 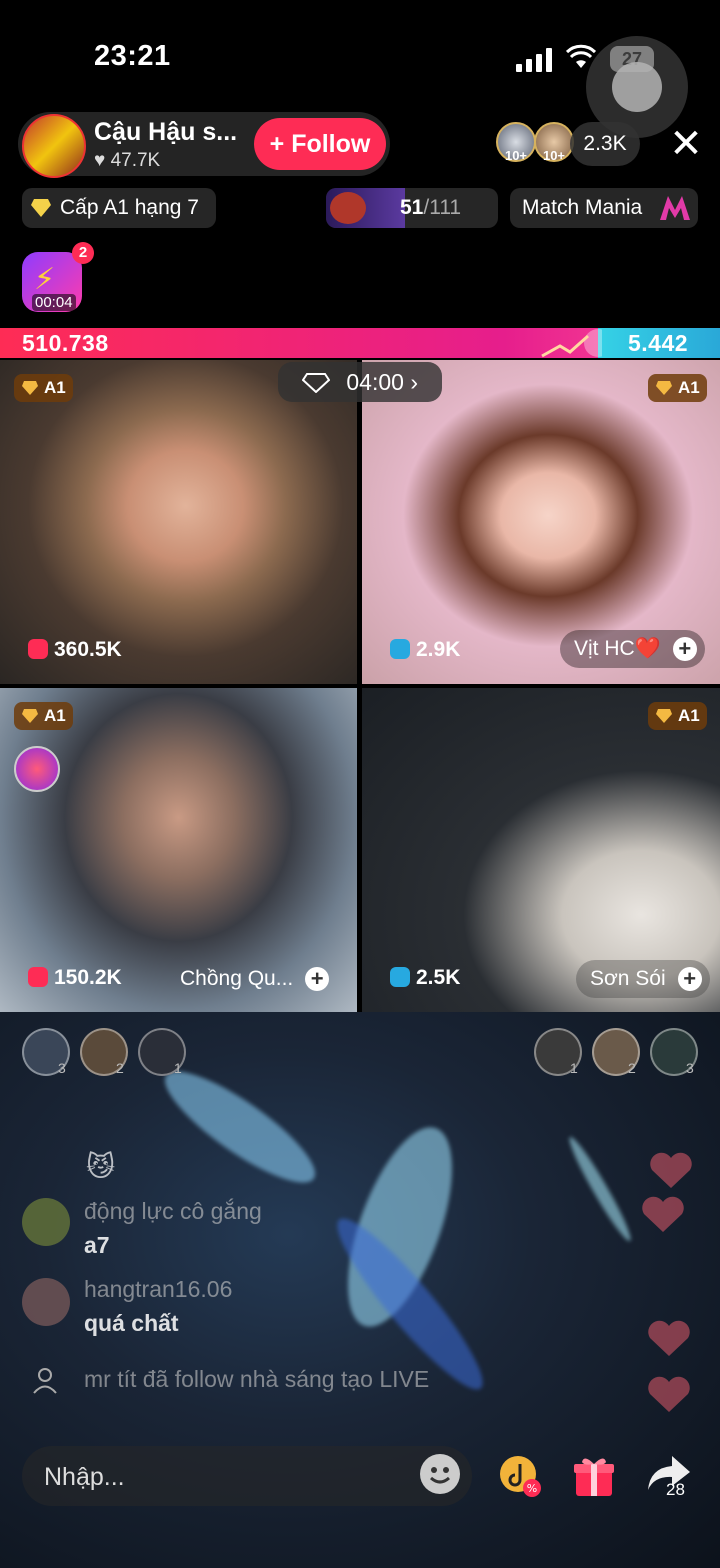 I want to click on comment-username: hangtran16.06, so click(x=158, y=1289).